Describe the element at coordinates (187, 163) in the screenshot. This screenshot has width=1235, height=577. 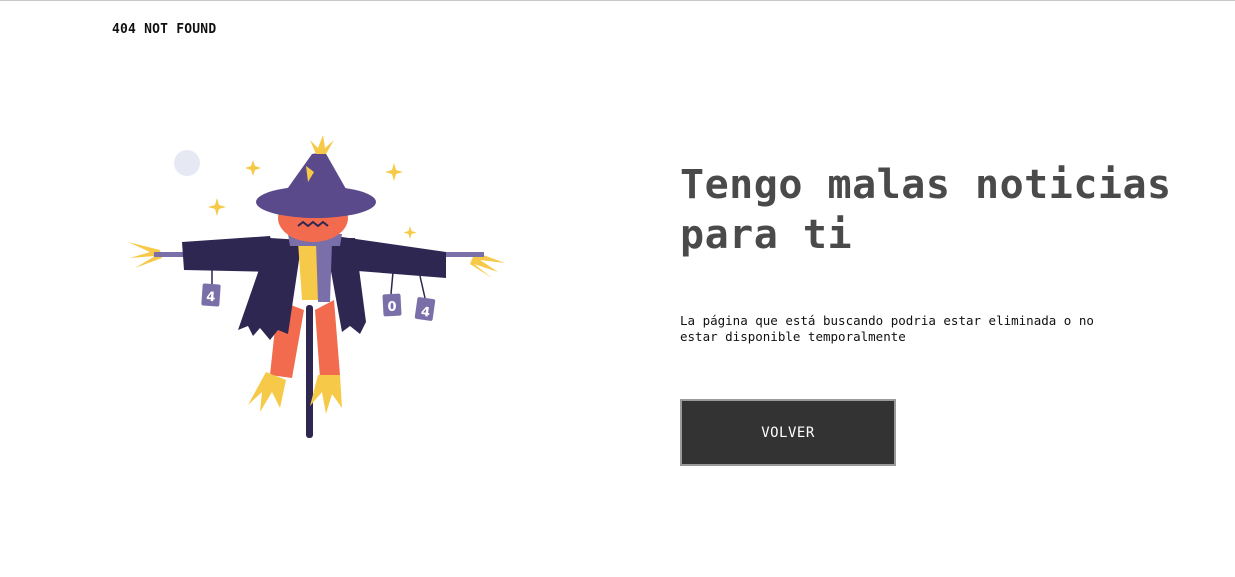
I see `moon-icon` at that location.